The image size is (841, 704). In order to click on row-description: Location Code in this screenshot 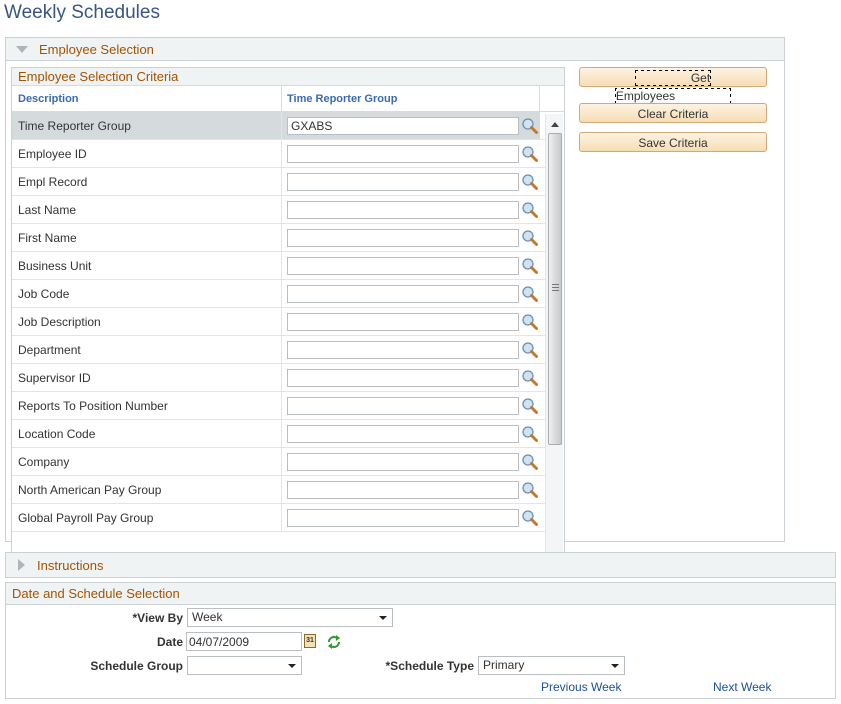, I will do `click(147, 433)`.